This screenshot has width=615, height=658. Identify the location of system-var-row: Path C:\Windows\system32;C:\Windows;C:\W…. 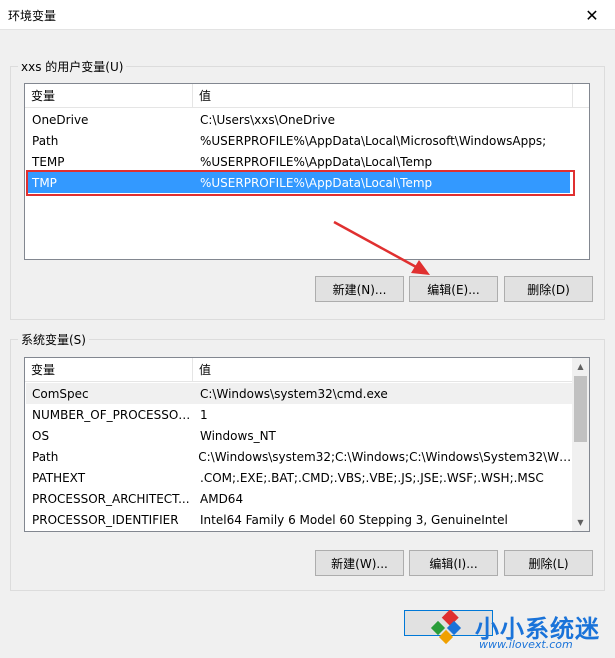
(300, 456).